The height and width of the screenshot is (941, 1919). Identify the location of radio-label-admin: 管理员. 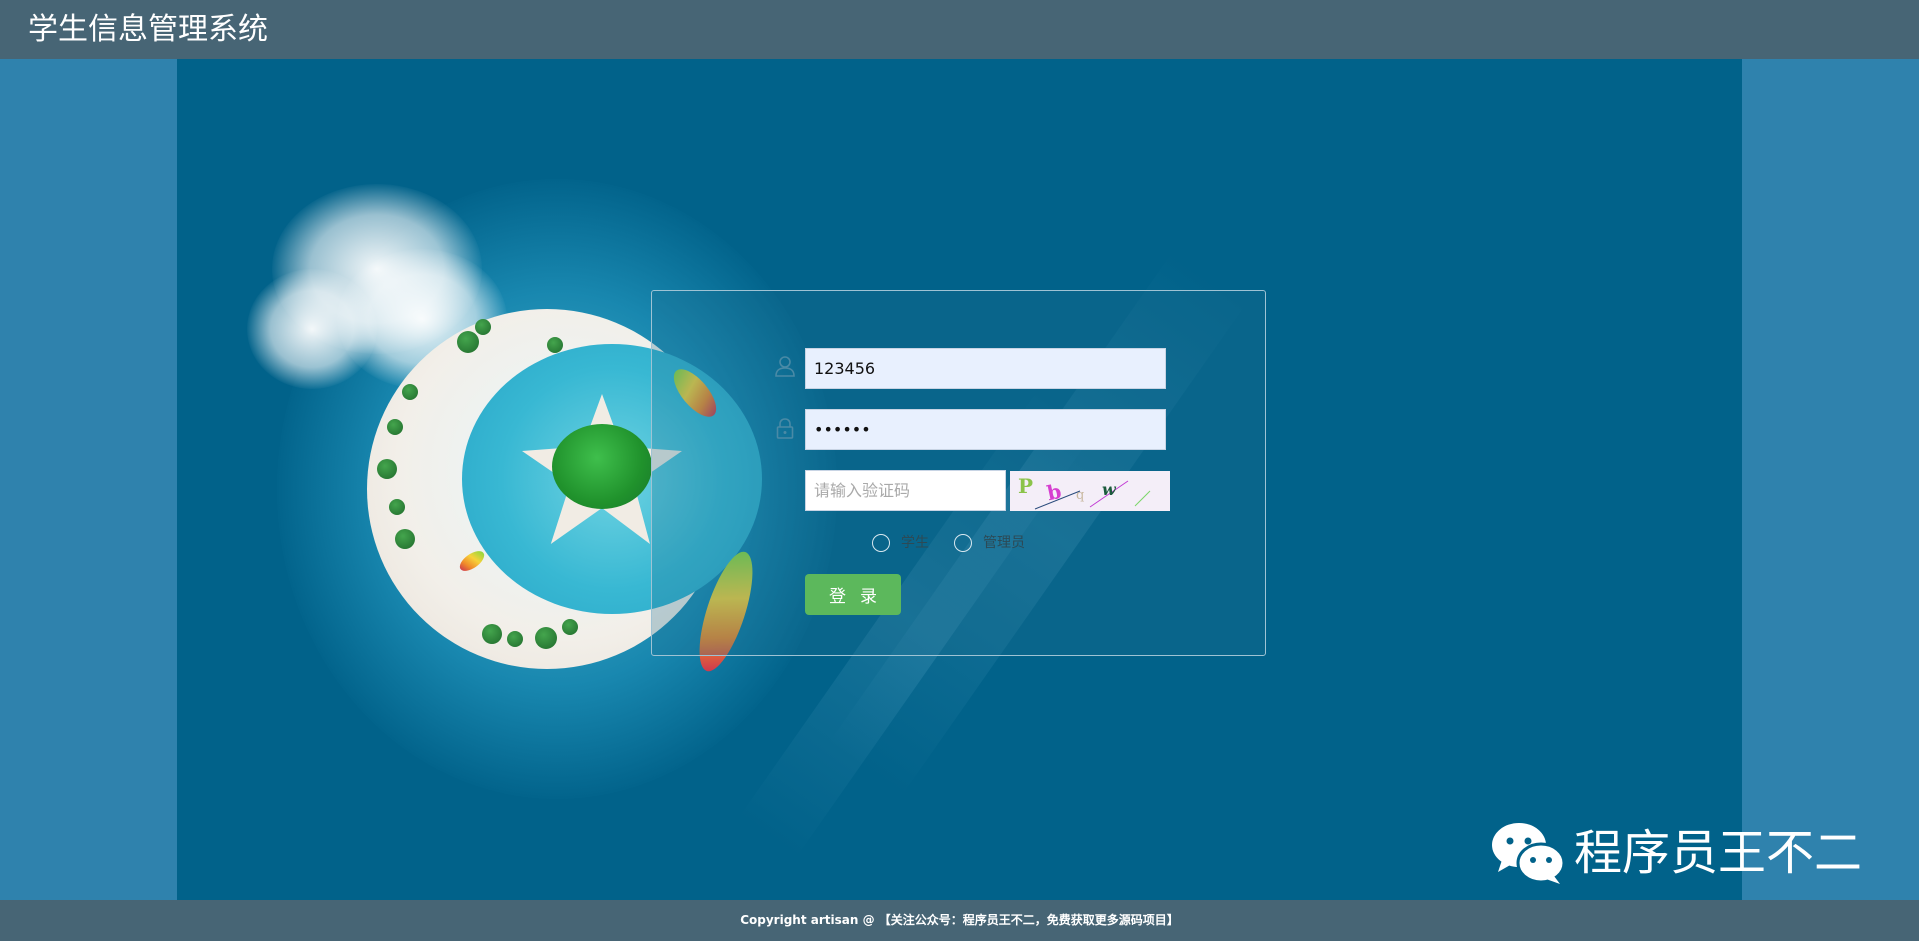
(1004, 543).